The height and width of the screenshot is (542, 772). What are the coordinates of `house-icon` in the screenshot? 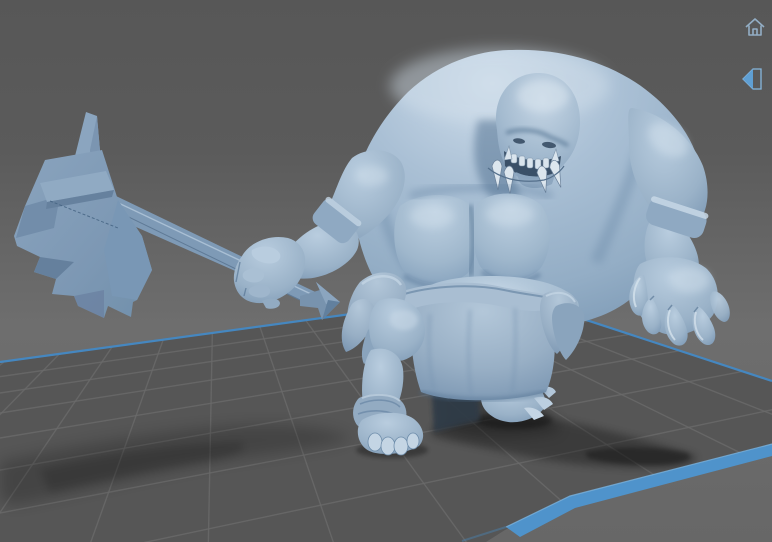 It's located at (755, 27).